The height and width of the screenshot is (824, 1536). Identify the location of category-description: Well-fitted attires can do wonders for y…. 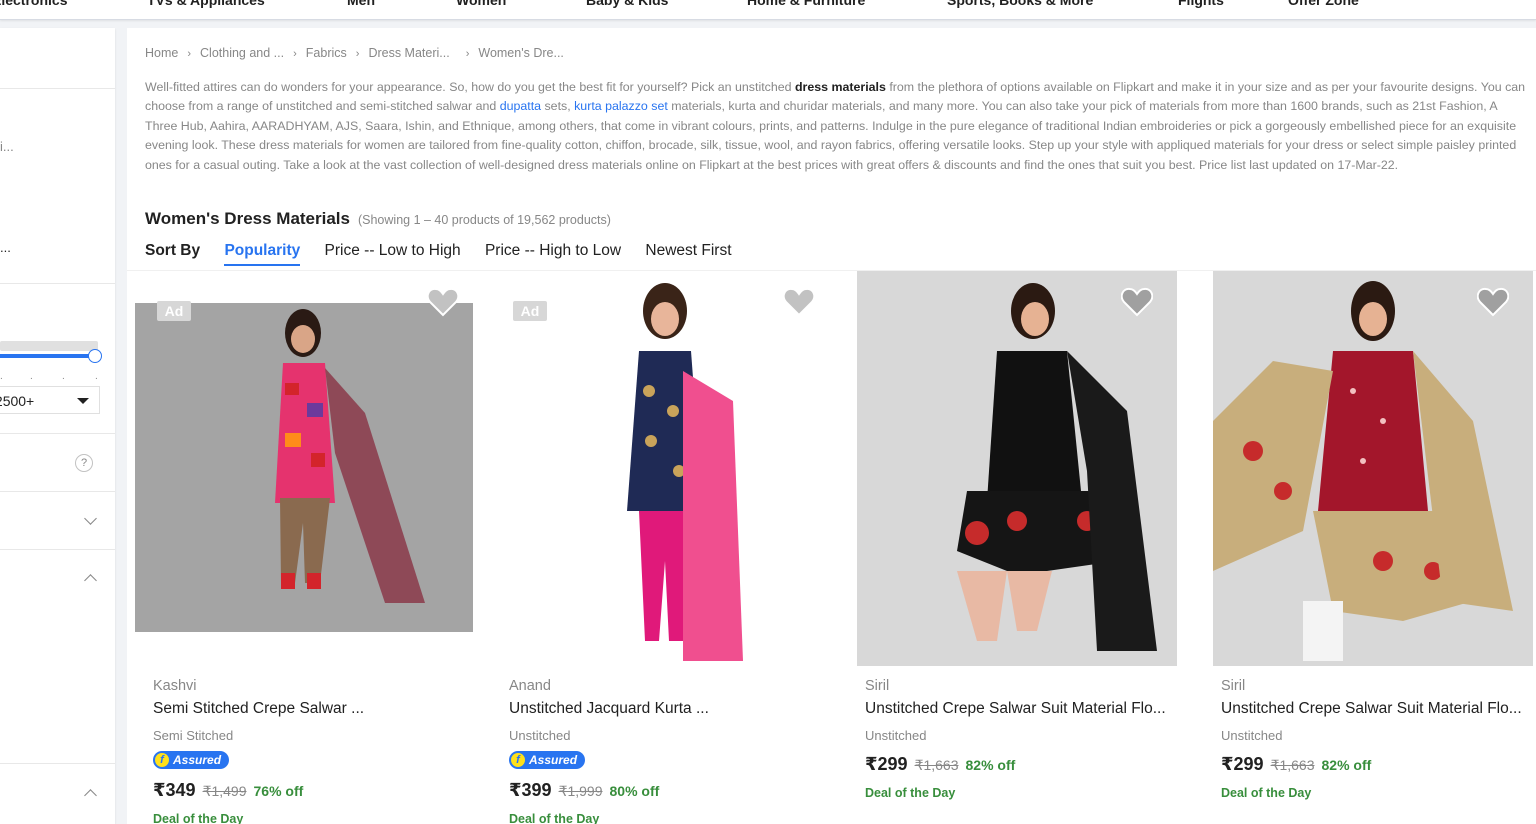
(837, 126).